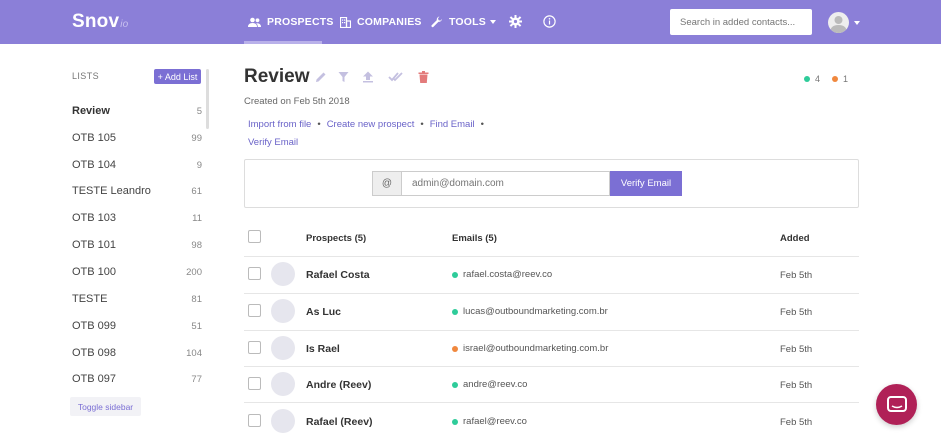 The width and height of the screenshot is (941, 437). Describe the element at coordinates (338, 275) in the screenshot. I see `prospect-name: Rafael Costa` at that location.